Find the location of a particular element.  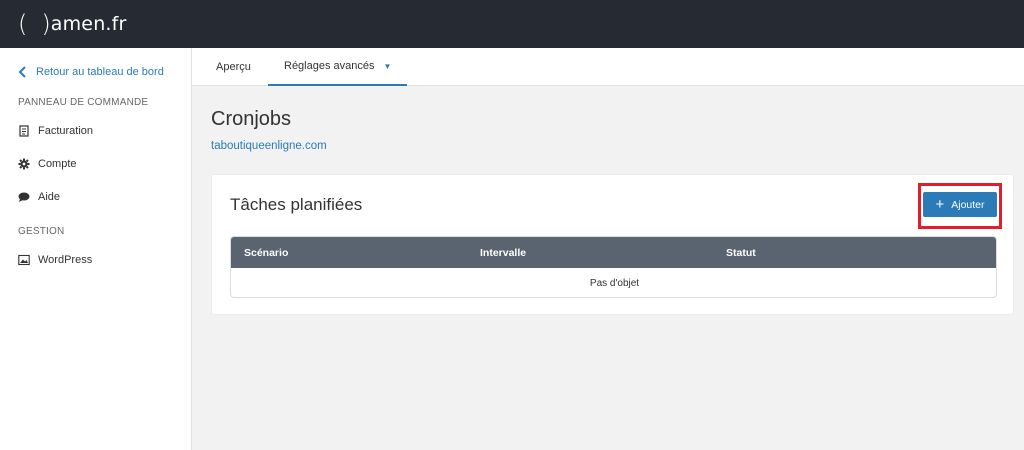

page-title: Cronjobs is located at coordinates (251, 119).